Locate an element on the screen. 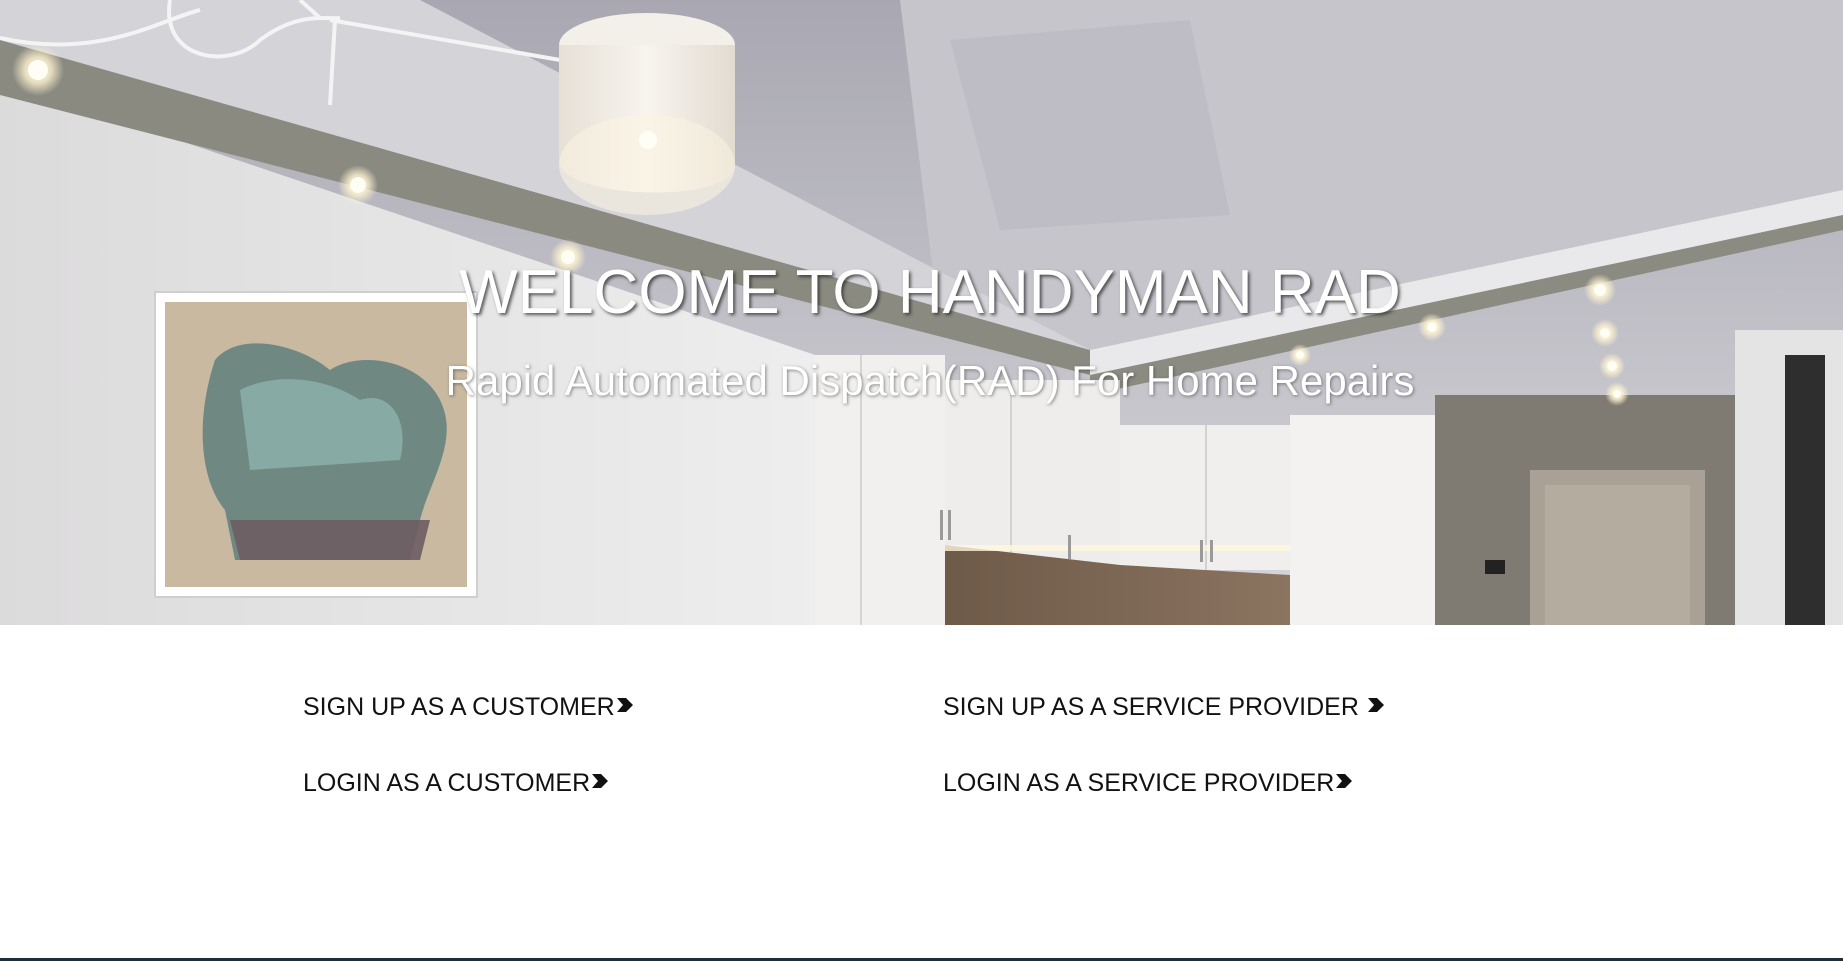 This screenshot has width=1843, height=961. signup-customer-label: SIGN UP AS A CUSTOMER is located at coordinates (459, 707).